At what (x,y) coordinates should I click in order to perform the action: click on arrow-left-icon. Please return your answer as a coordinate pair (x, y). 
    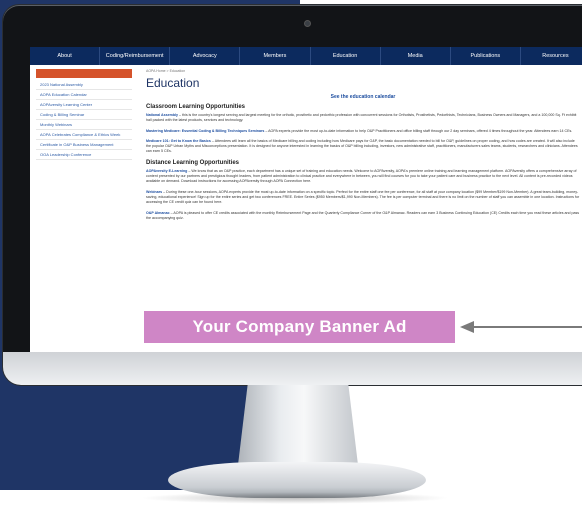
    Looking at the image, I should click on (521, 327).